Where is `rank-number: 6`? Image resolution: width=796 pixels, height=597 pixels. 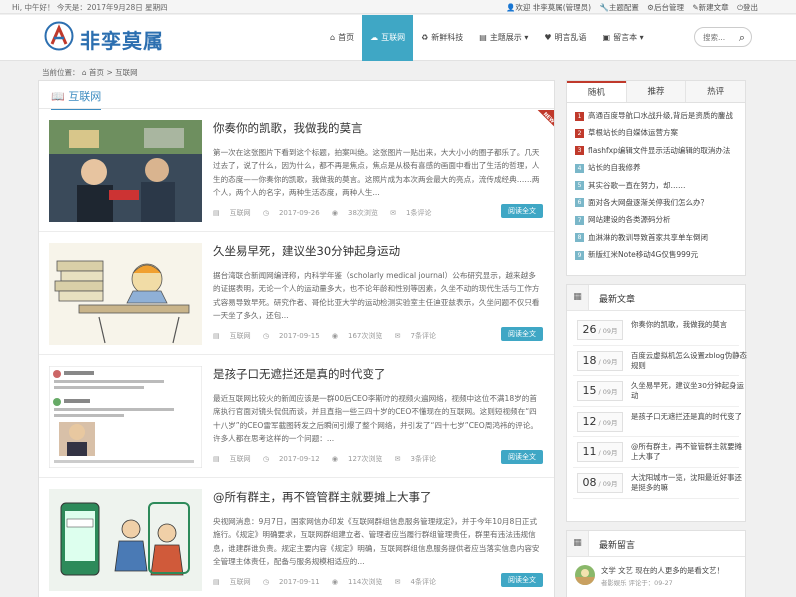
rank-number: 6 is located at coordinates (579, 203).